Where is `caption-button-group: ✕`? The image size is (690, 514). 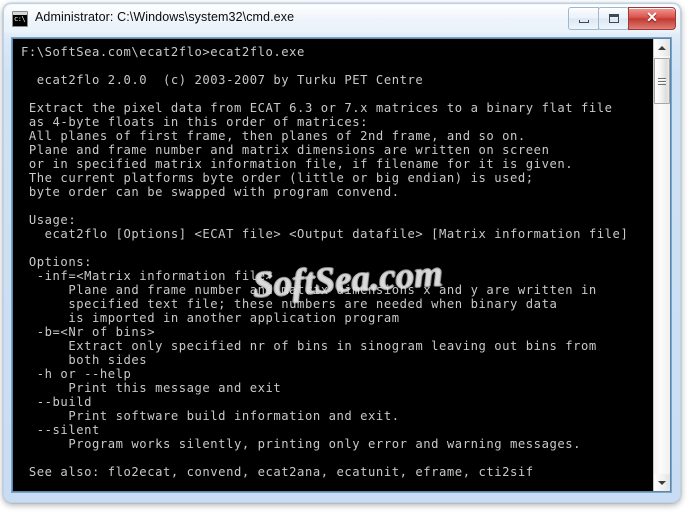
caption-button-group: ✕ is located at coordinates (622, 18).